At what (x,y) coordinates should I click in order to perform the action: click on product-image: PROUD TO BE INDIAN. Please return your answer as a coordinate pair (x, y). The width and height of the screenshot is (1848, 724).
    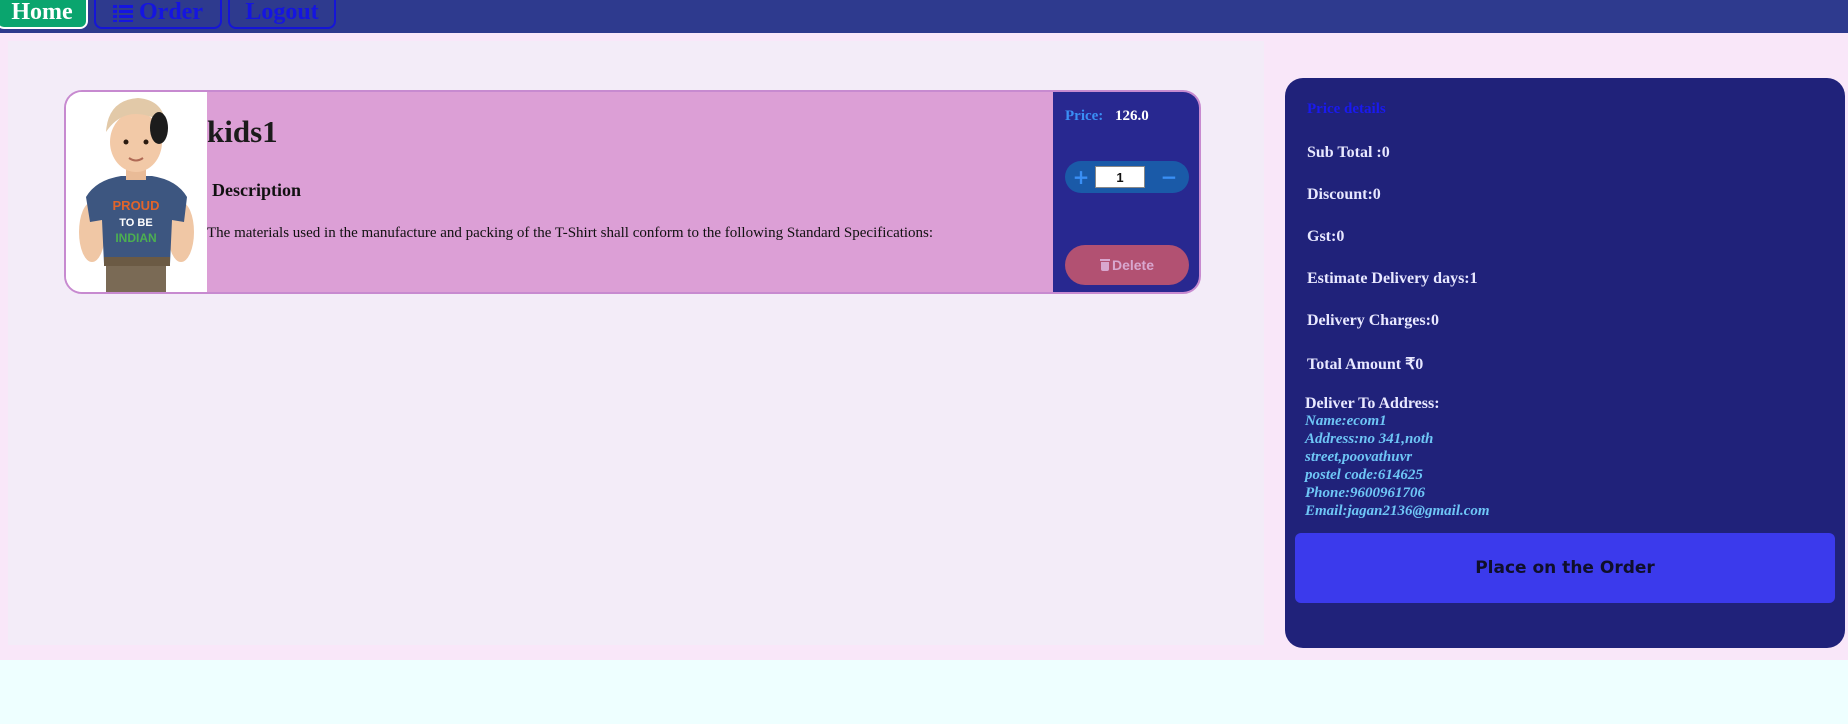
    Looking at the image, I should click on (136, 192).